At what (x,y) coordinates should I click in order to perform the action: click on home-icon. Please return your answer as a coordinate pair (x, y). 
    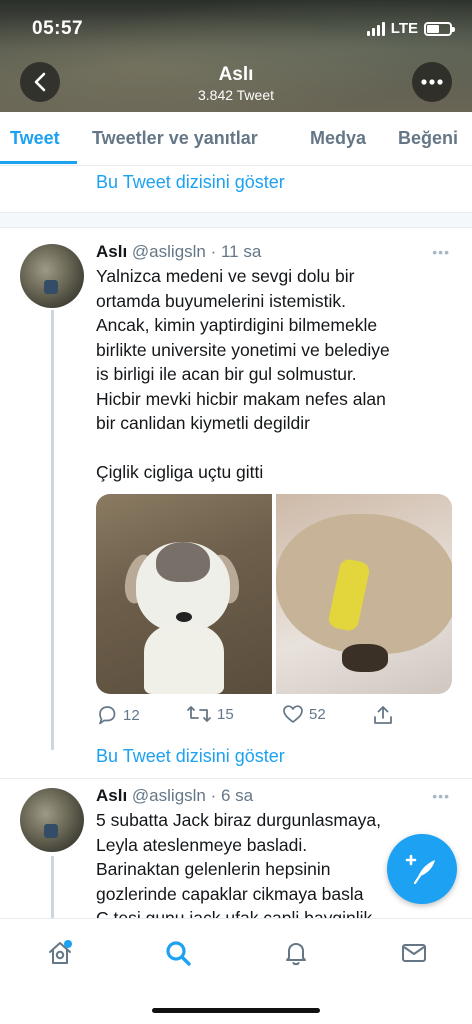
    Looking at the image, I should click on (60, 953).